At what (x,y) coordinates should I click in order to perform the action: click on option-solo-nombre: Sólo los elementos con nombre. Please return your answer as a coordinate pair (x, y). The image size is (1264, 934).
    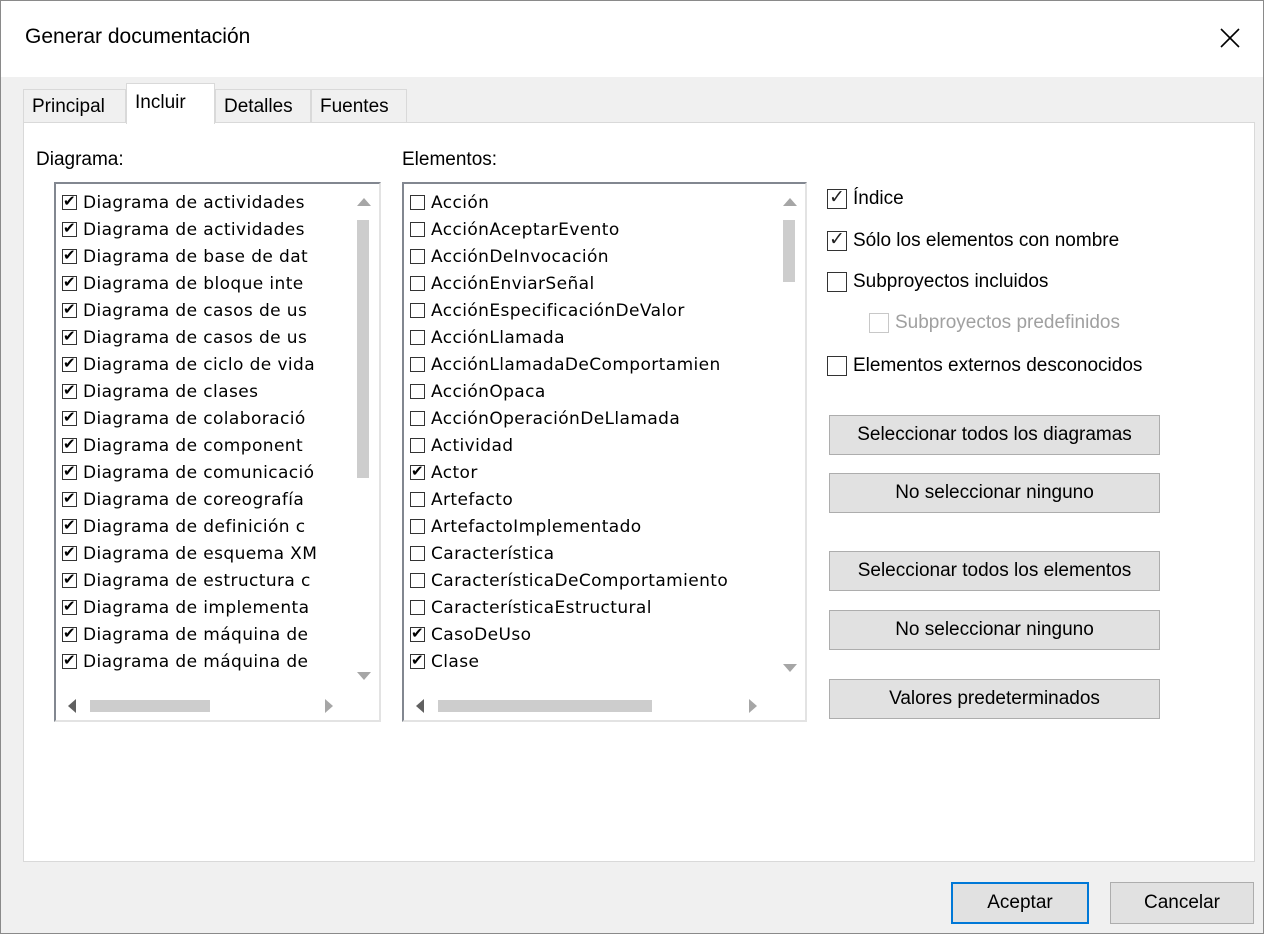
    Looking at the image, I should click on (973, 240).